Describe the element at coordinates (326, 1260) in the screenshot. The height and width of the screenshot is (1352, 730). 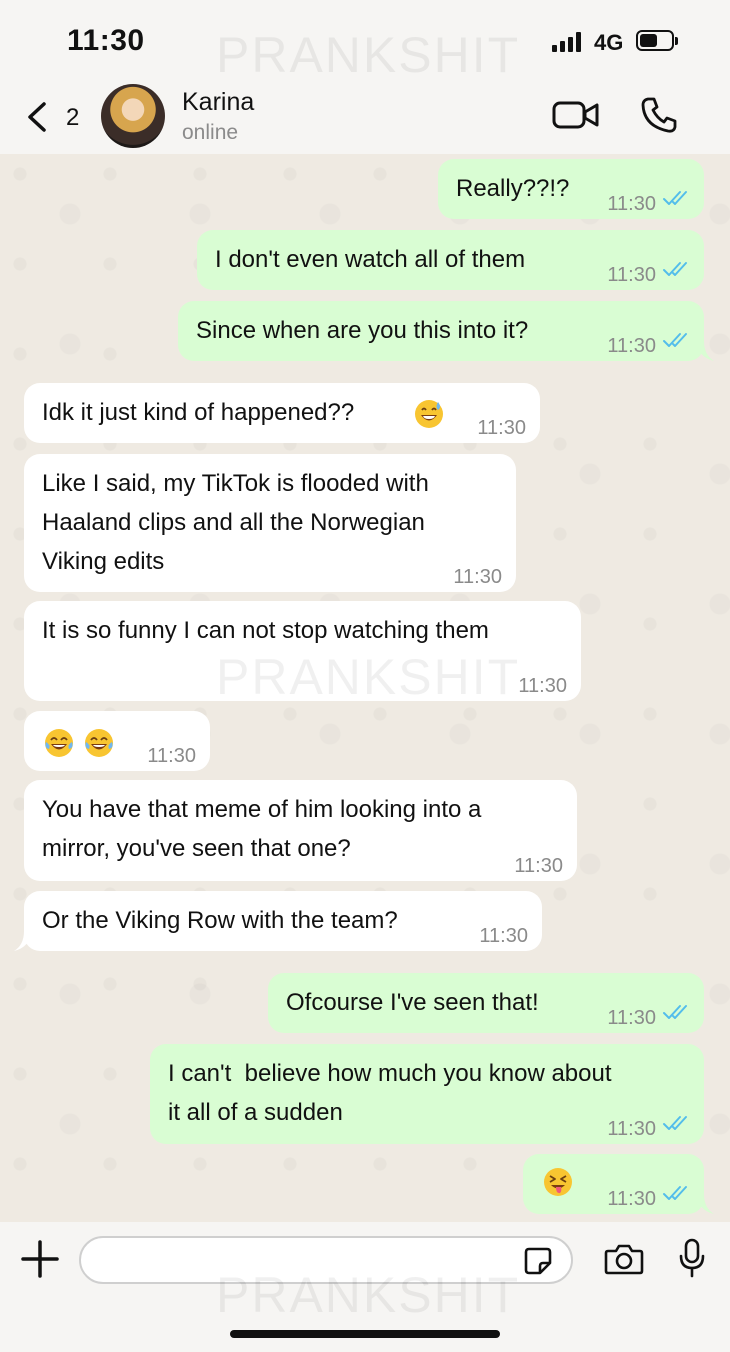
I see `message-input` at that location.